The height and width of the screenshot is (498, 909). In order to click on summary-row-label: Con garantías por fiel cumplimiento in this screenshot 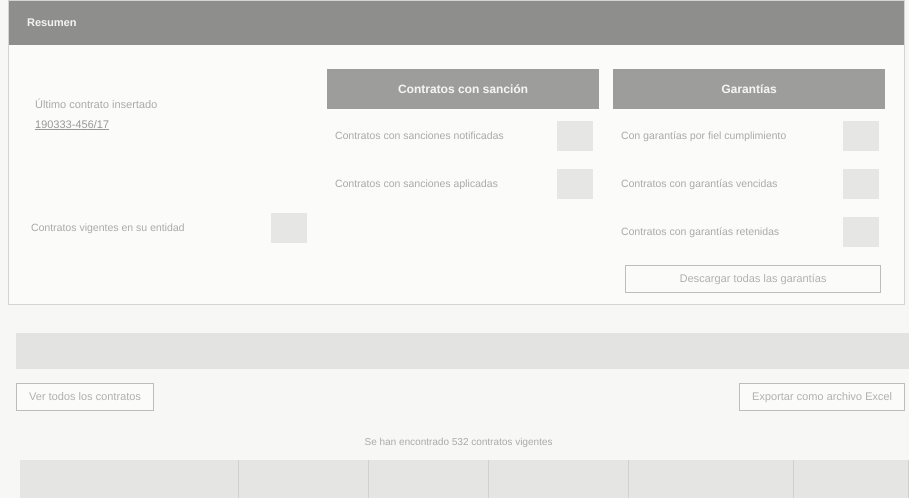, I will do `click(703, 136)`.